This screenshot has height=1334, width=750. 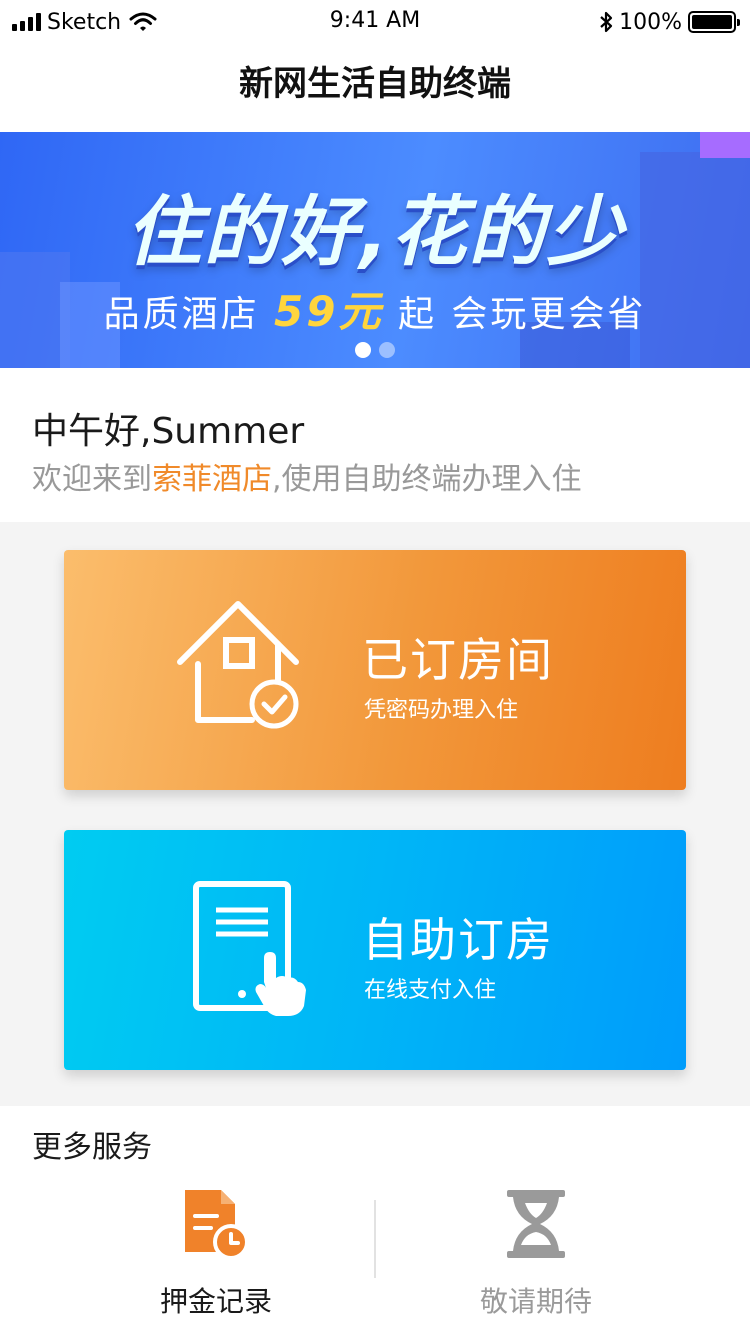 I want to click on status-bar: Sketch 9:41 AM 100%, so click(x=375, y=22).